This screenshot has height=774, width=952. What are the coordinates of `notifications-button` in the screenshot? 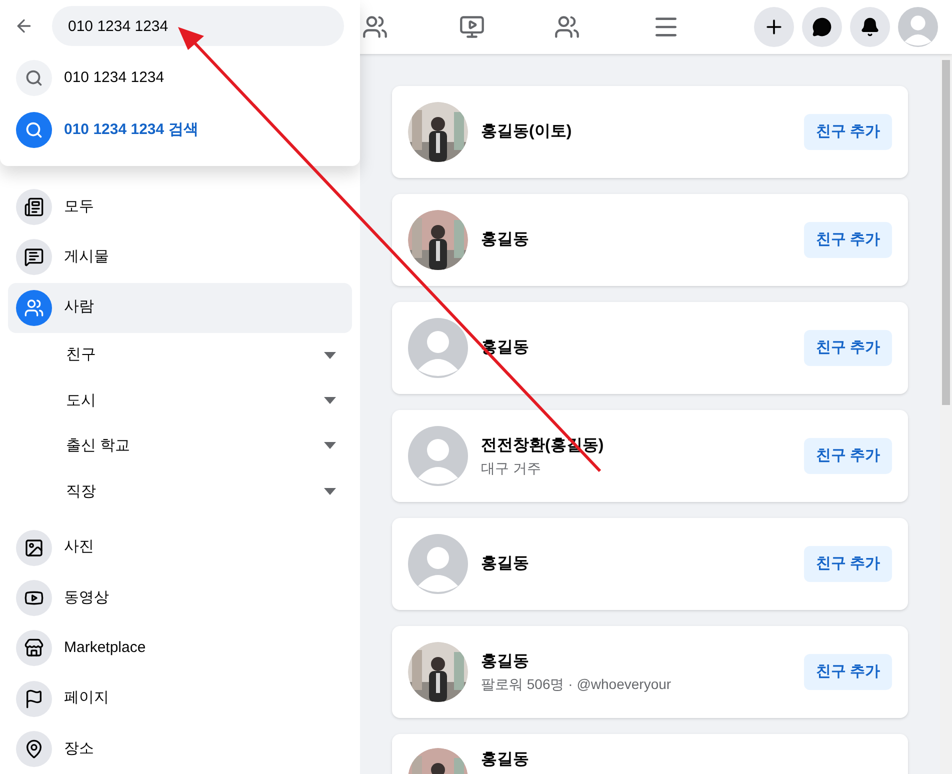 It's located at (870, 27).